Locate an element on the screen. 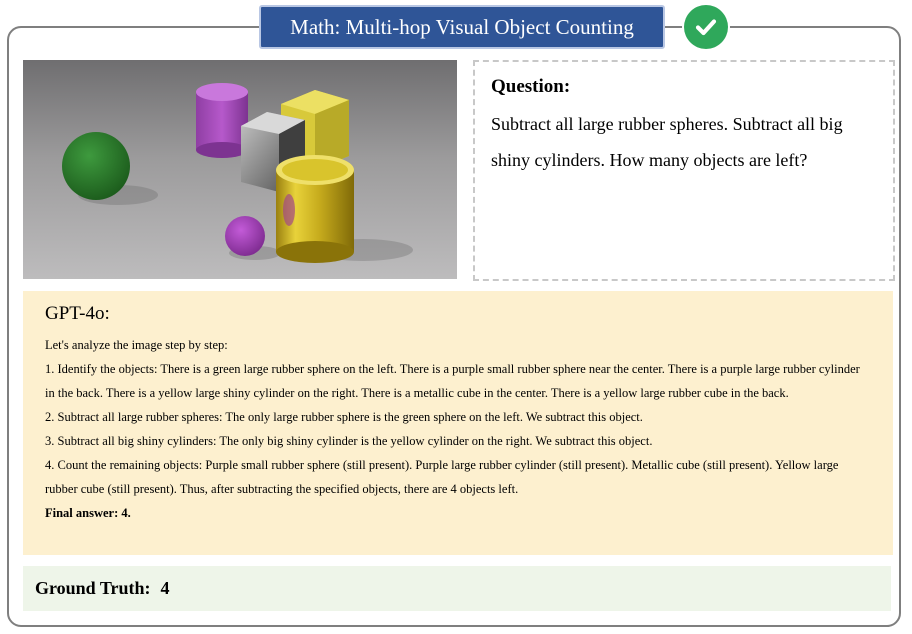 This screenshot has height=634, width=912. page-title-text: Math: Multi-hop Visual Object Counting is located at coordinates (462, 26).